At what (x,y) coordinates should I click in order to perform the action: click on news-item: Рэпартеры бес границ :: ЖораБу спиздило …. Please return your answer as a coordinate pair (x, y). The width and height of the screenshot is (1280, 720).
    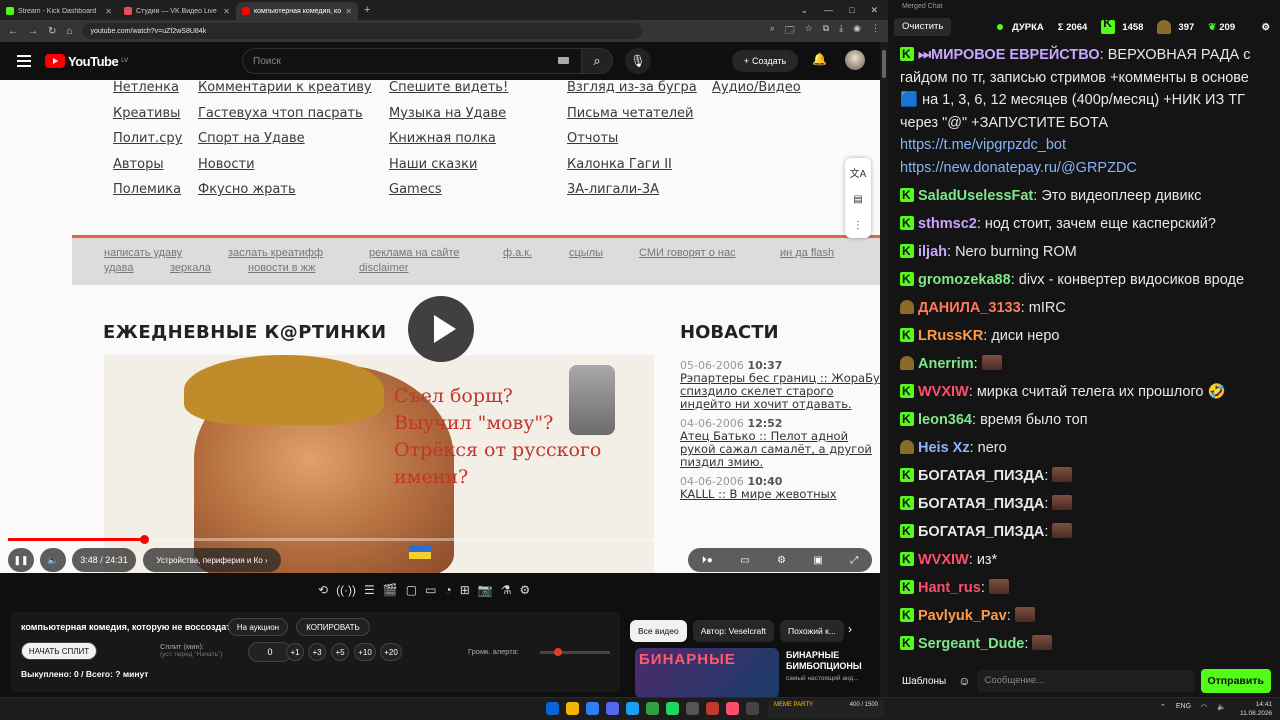
    Looking at the image, I should click on (780, 391).